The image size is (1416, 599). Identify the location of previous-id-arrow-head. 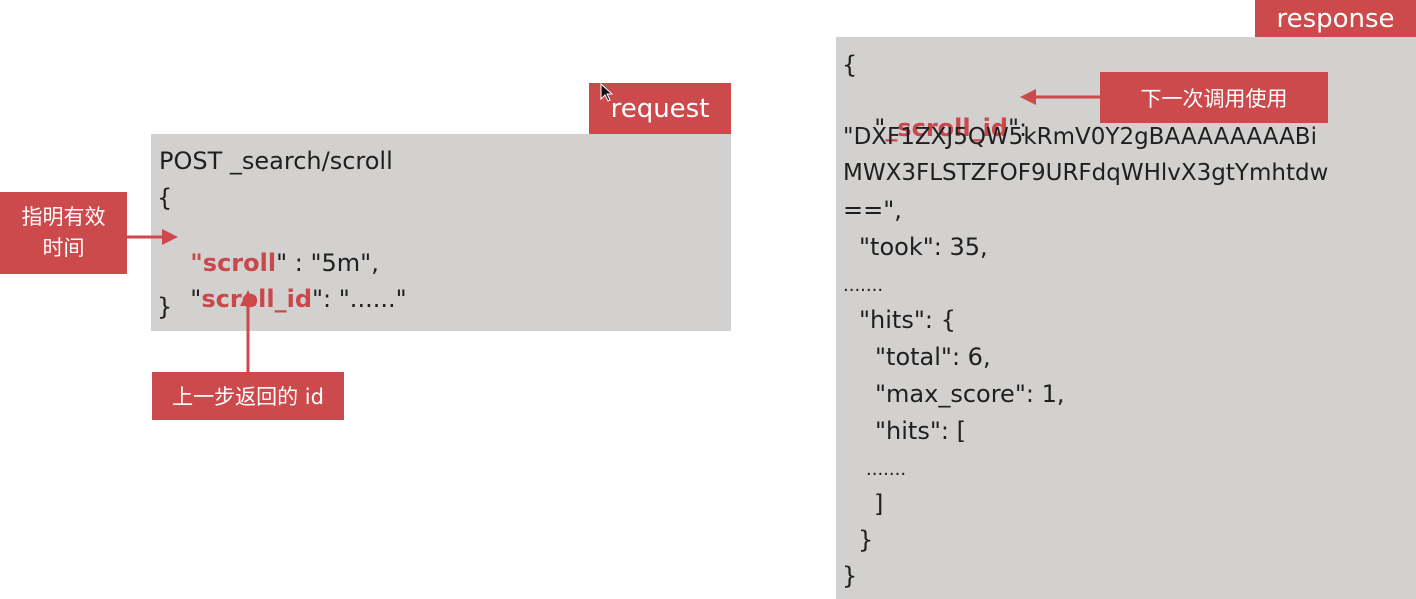
(248, 298).